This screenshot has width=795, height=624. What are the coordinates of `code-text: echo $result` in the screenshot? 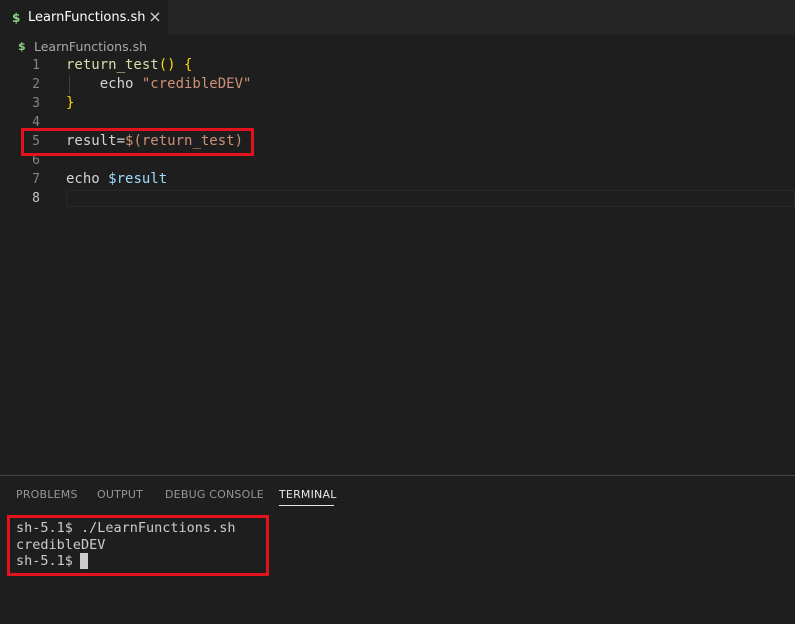 It's located at (116, 179).